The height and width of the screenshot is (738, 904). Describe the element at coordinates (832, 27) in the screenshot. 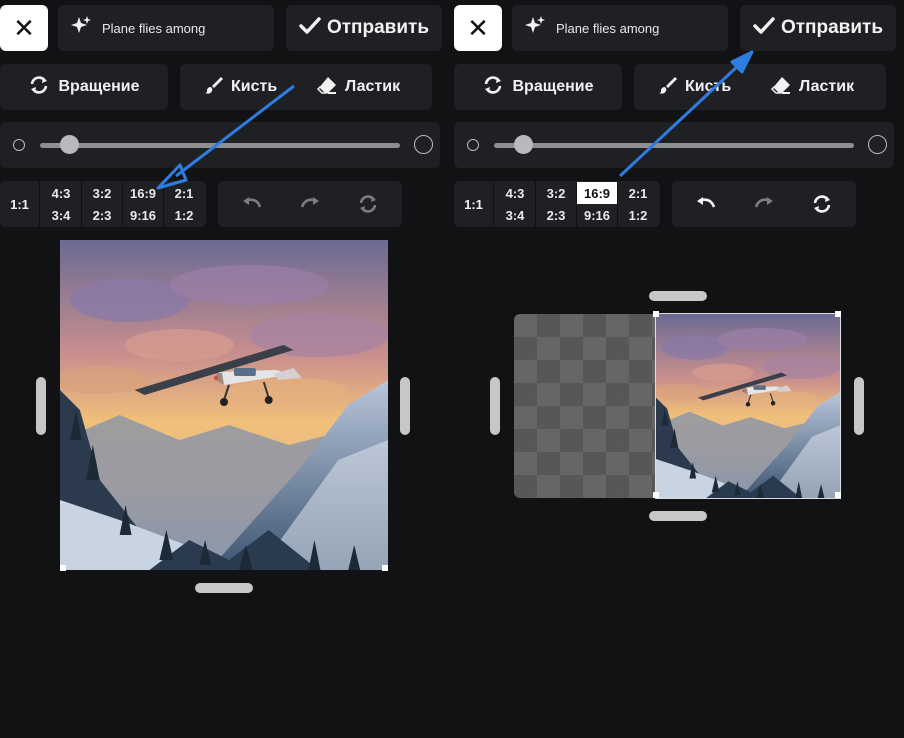

I see `send-label: Отправить` at that location.